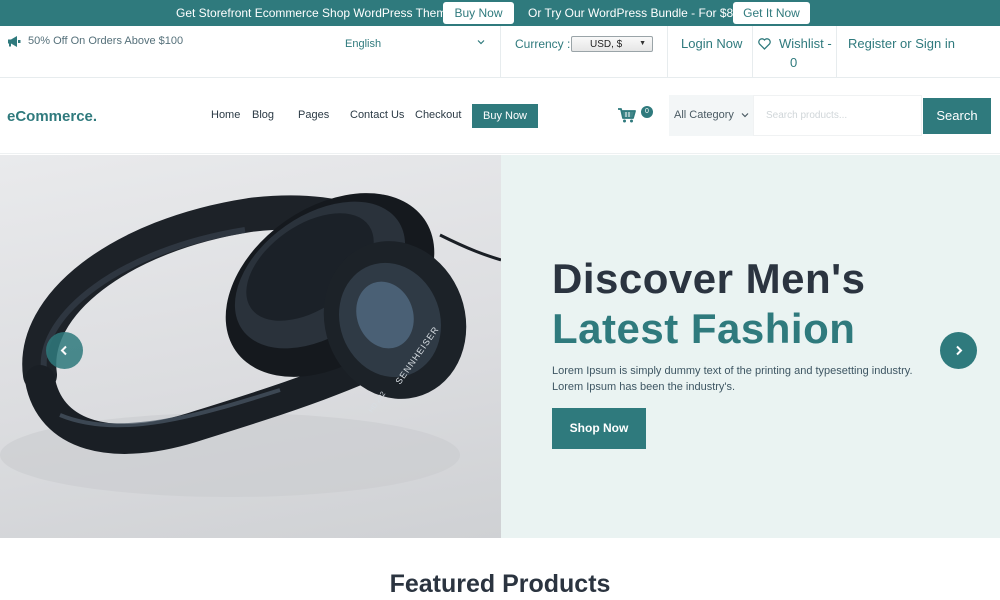 This screenshot has width=1000, height=600. I want to click on wishlist-count: 0, so click(794, 62).